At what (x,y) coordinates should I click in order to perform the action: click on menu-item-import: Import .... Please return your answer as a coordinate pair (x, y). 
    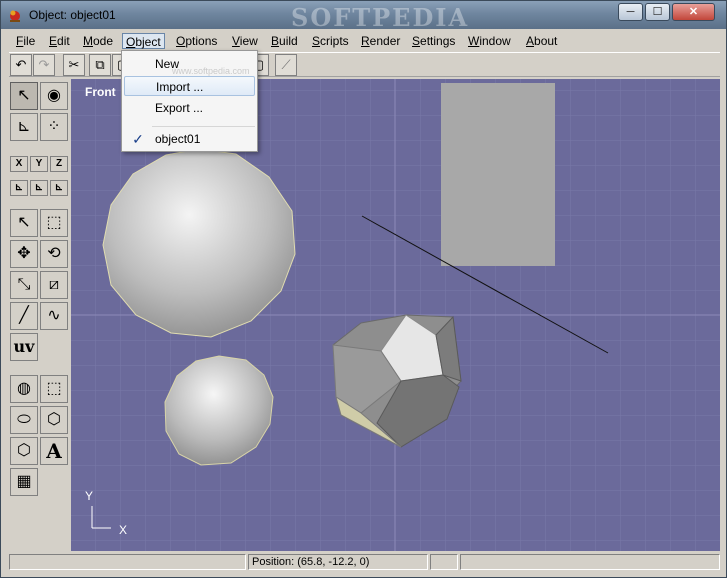
    Looking at the image, I should click on (189, 86).